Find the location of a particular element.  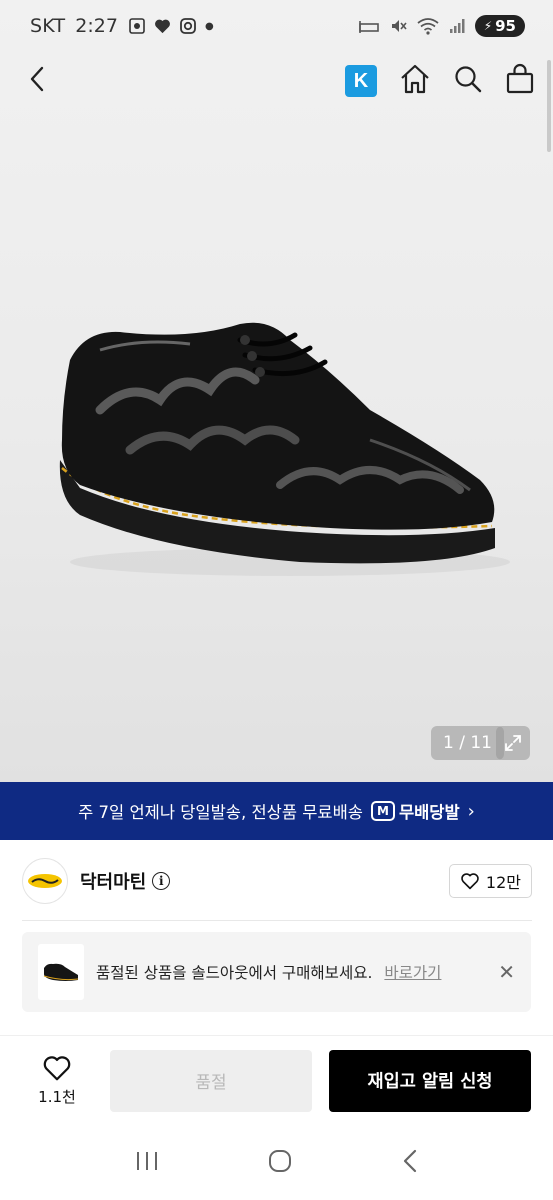

shipping-banner: 주 7일 언제나 당일발송, 전상품 무료배송 M 무배당발 › is located at coordinates (276, 811).